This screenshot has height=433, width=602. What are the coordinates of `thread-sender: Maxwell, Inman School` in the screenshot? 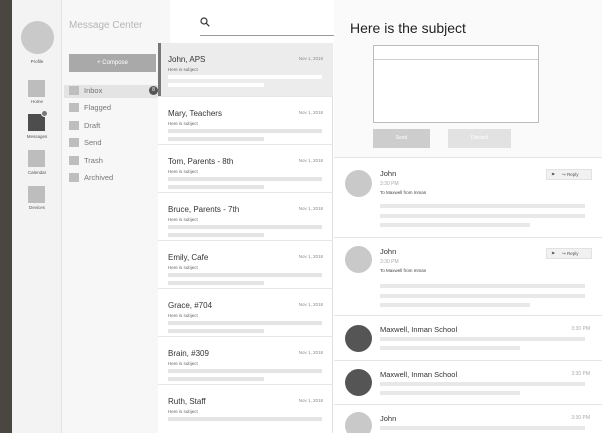 It's located at (419, 374).